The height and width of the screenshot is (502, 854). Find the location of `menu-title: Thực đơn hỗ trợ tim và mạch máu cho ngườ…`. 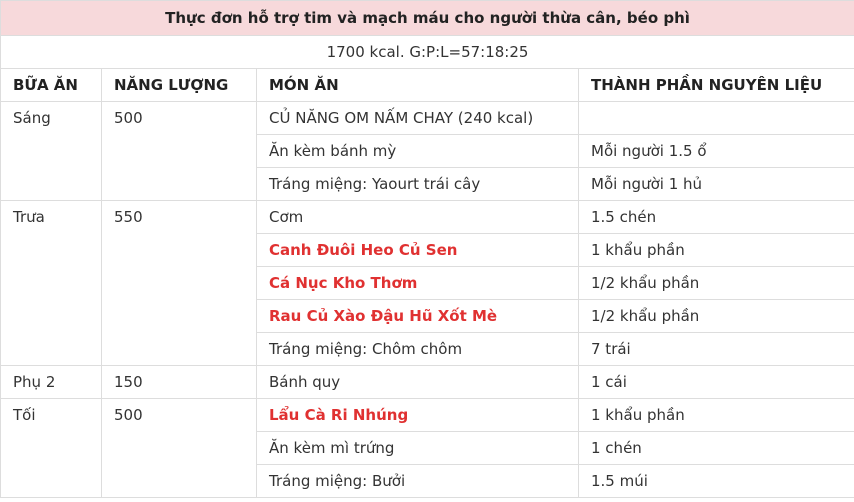

menu-title: Thực đơn hỗ trợ tim và mạch máu cho ngườ… is located at coordinates (427, 18).